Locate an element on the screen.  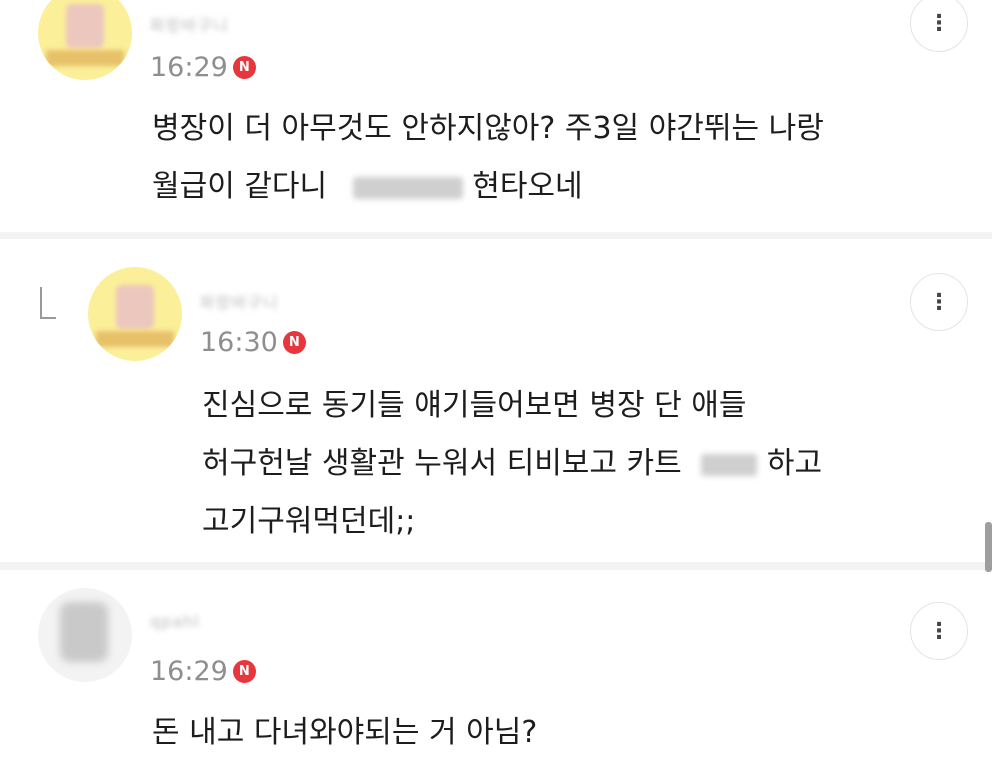
comment-line: 고기구워먹던데;; is located at coordinates (309, 521).